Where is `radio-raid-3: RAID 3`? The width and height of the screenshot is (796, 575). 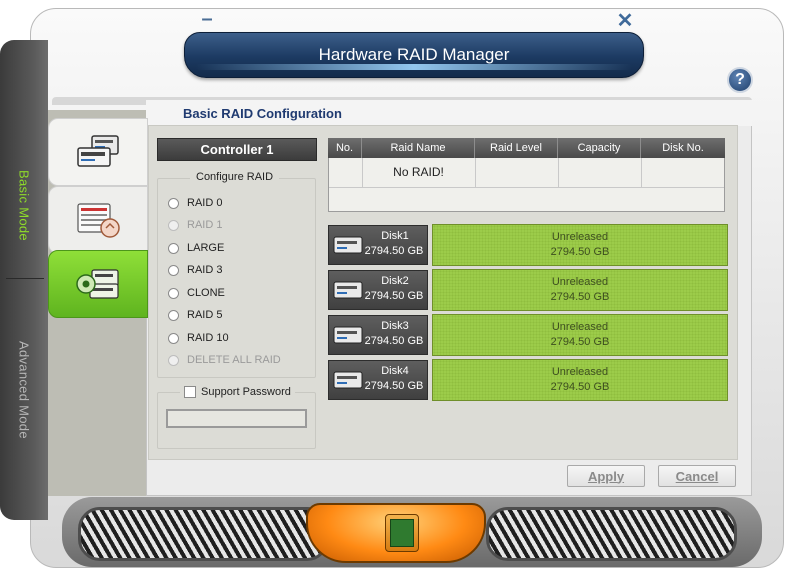 radio-raid-3: RAID 3 is located at coordinates (195, 270).